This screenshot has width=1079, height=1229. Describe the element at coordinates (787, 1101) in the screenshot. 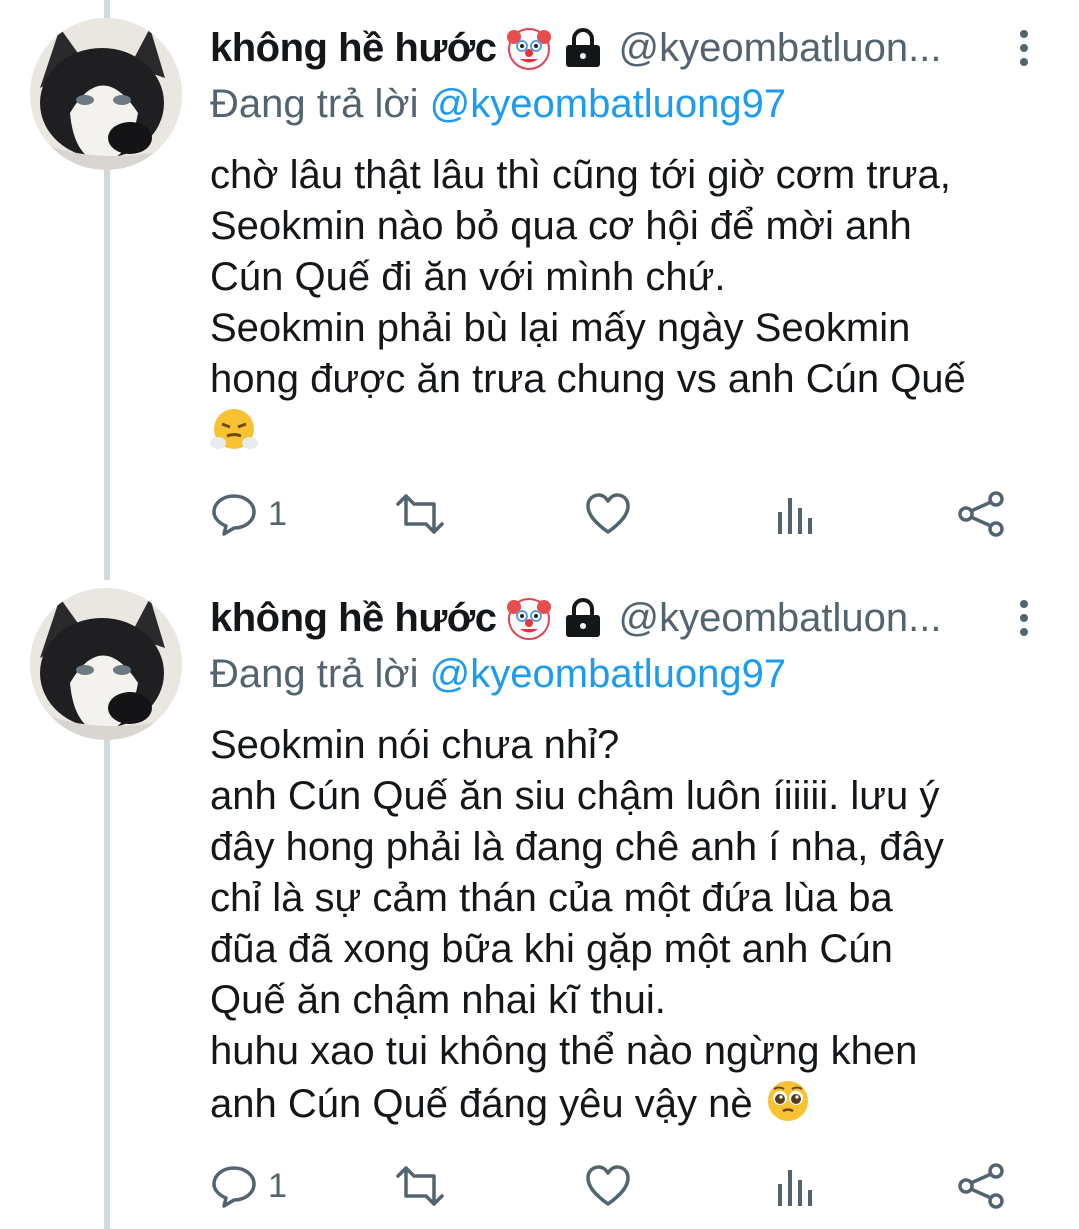

I see `pleading-face-icon` at that location.